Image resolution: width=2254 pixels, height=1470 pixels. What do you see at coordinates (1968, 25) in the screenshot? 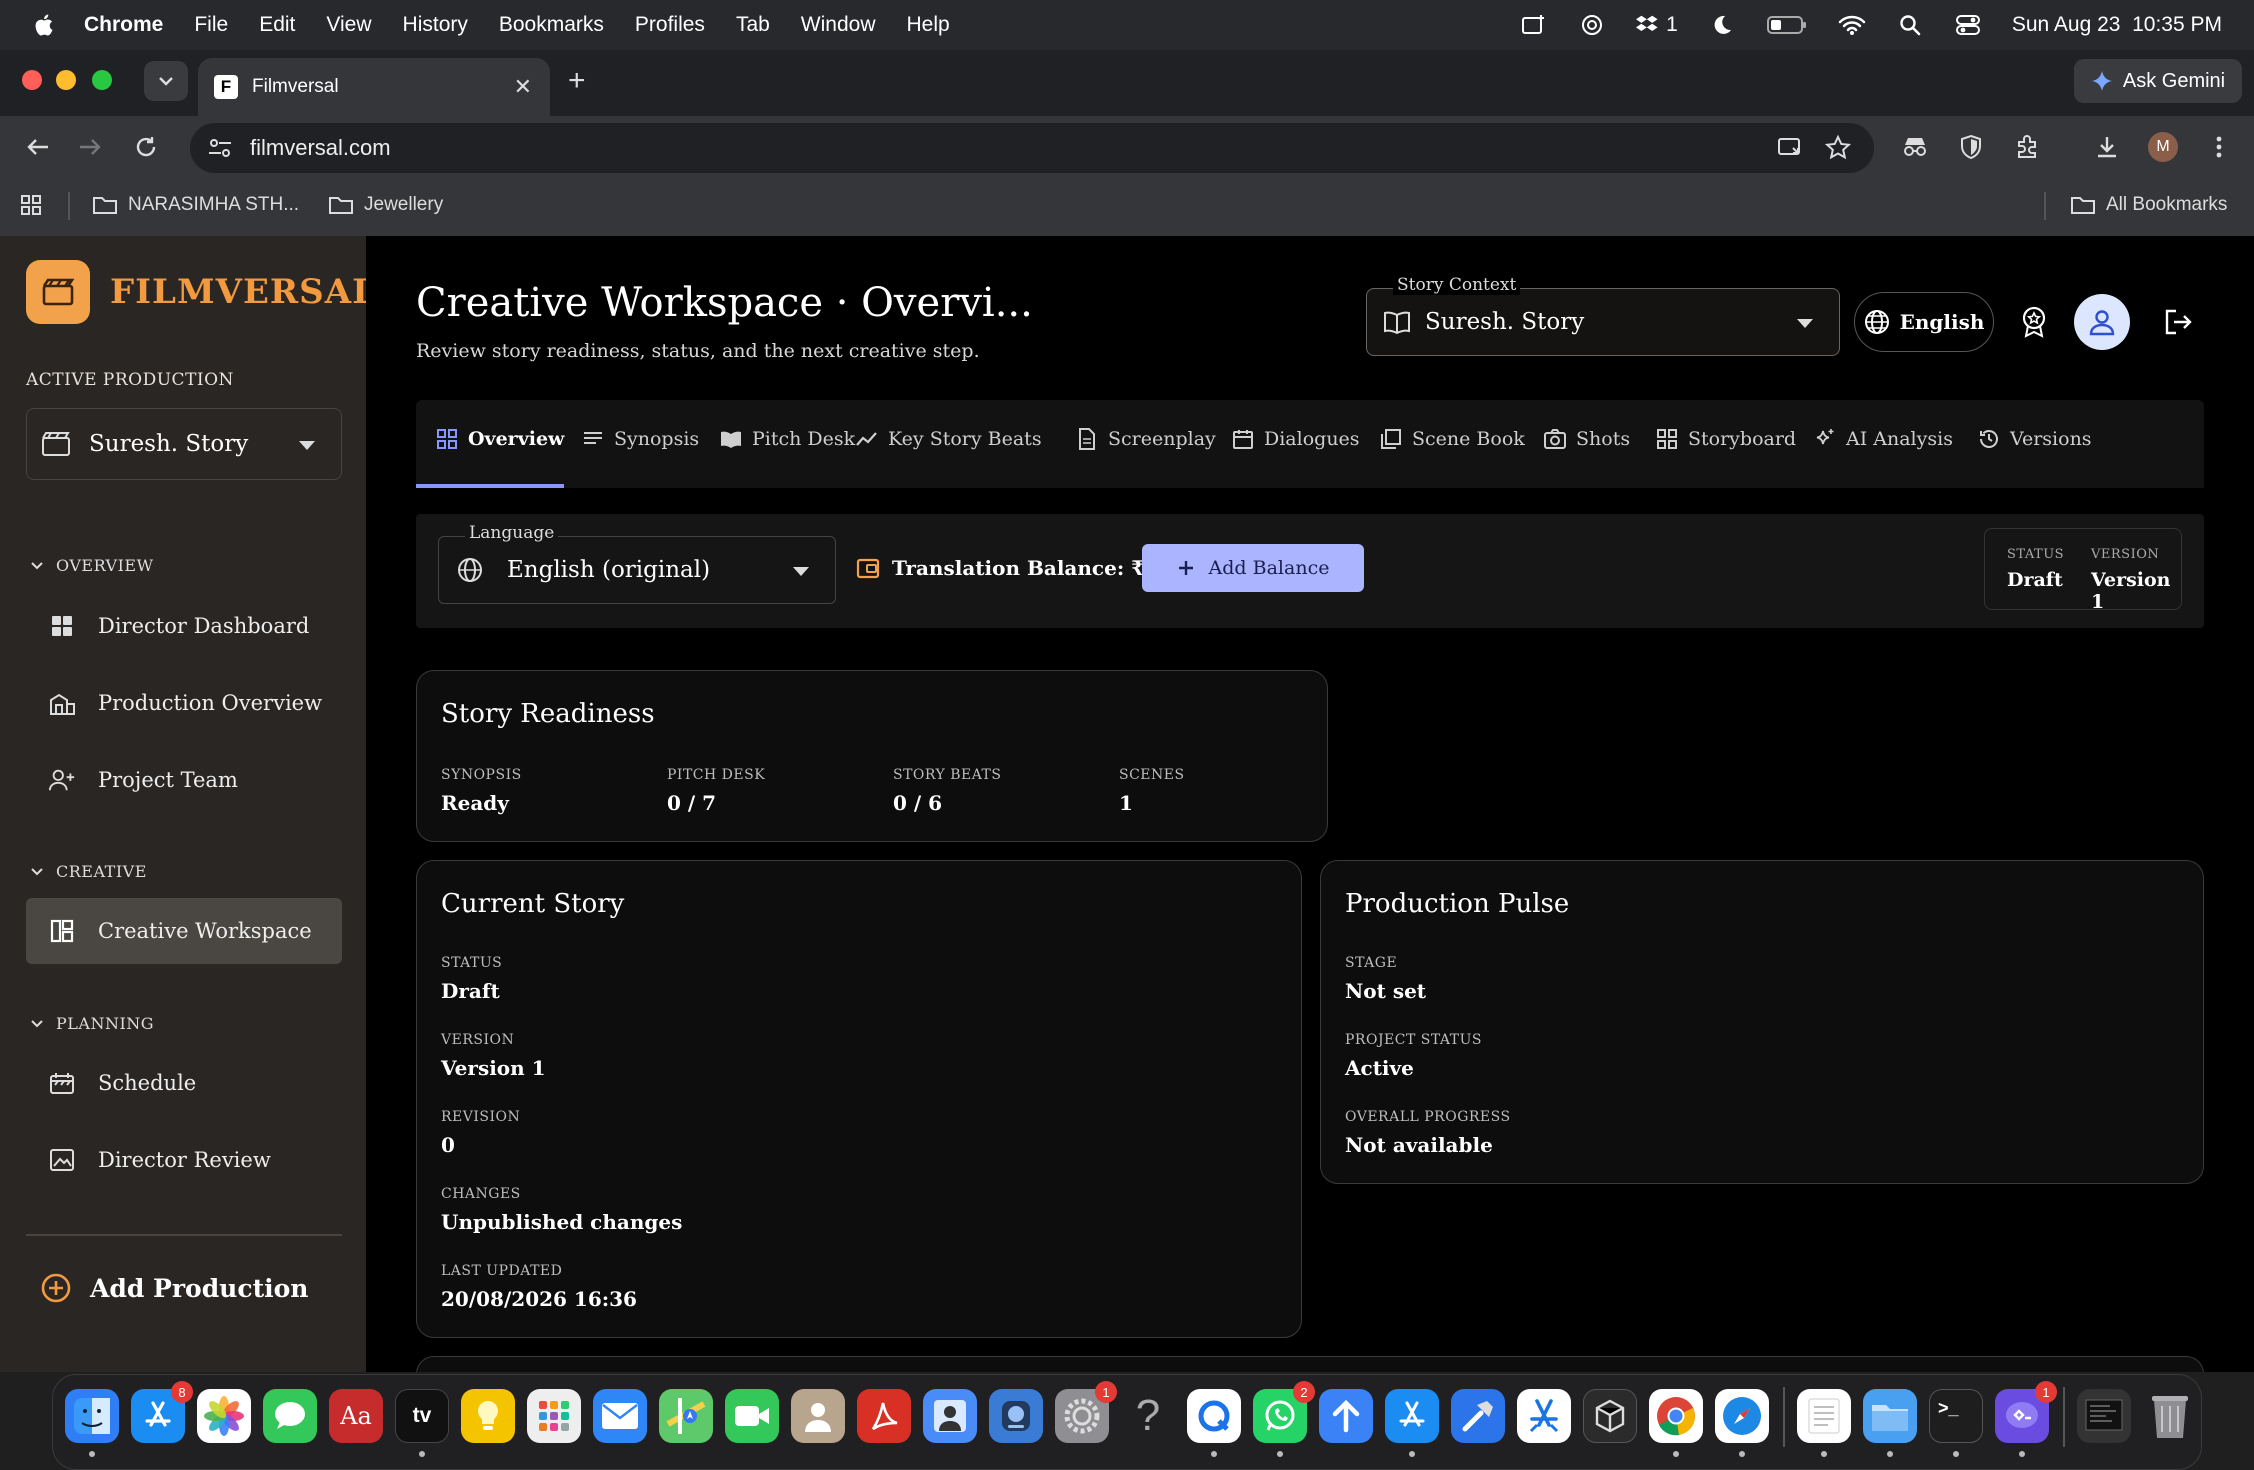
I see `control-center-icon` at bounding box center [1968, 25].